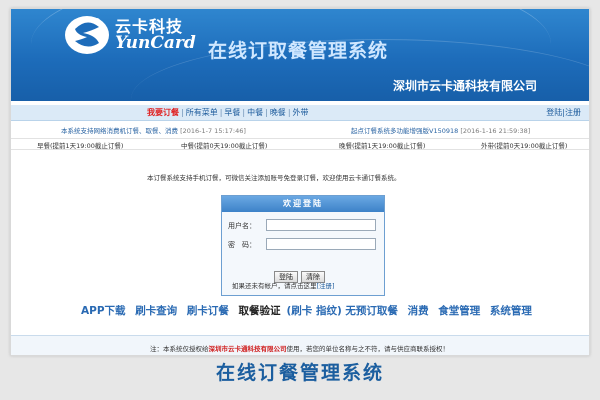 The image size is (600, 400). I want to click on username-input, so click(321, 225).